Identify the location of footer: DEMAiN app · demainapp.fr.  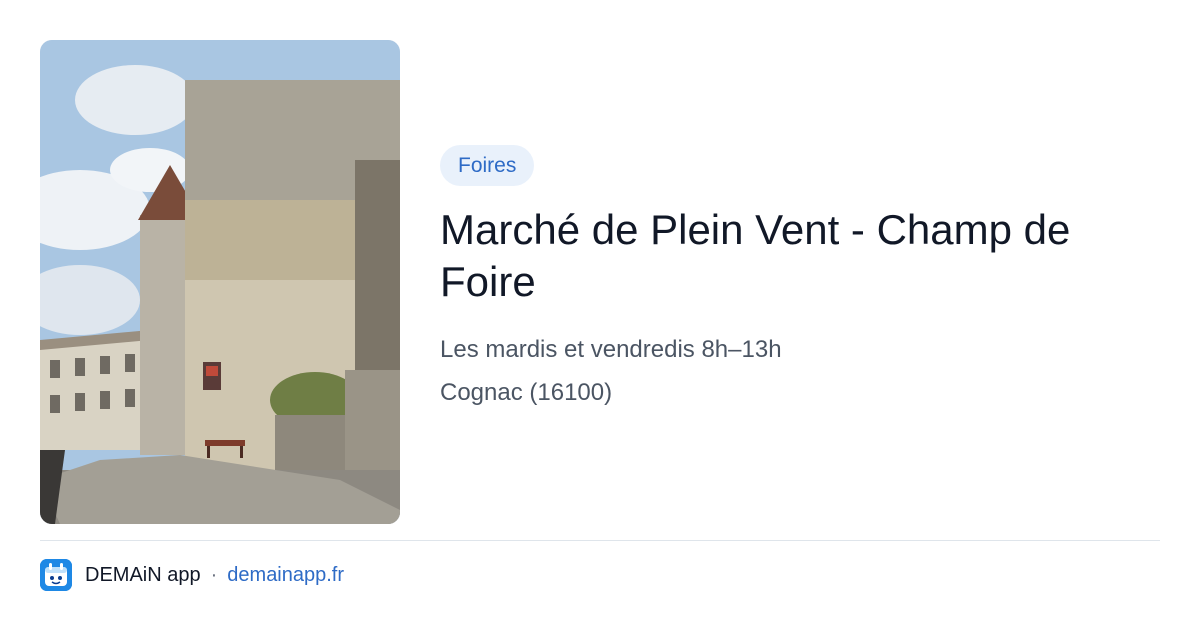
(192, 575).